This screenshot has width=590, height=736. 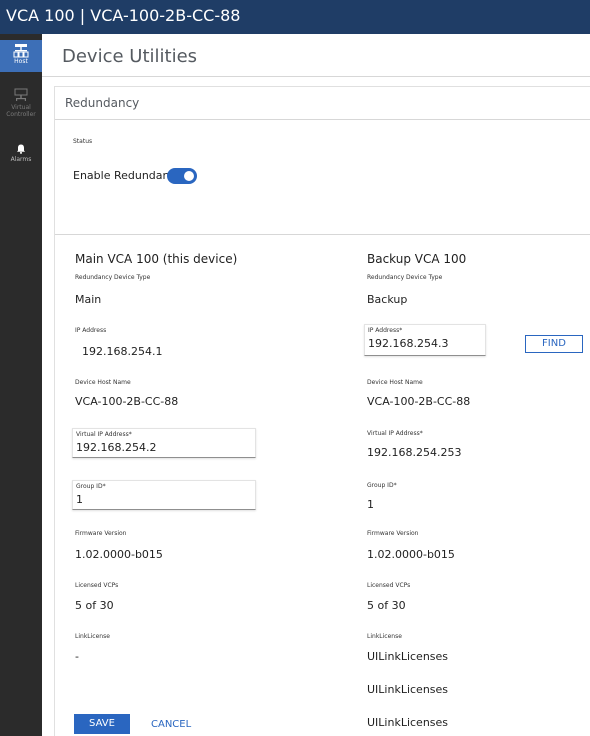 What do you see at coordinates (408, 343) in the screenshot?
I see `backup-ip-value: 192.168.254.3` at bounding box center [408, 343].